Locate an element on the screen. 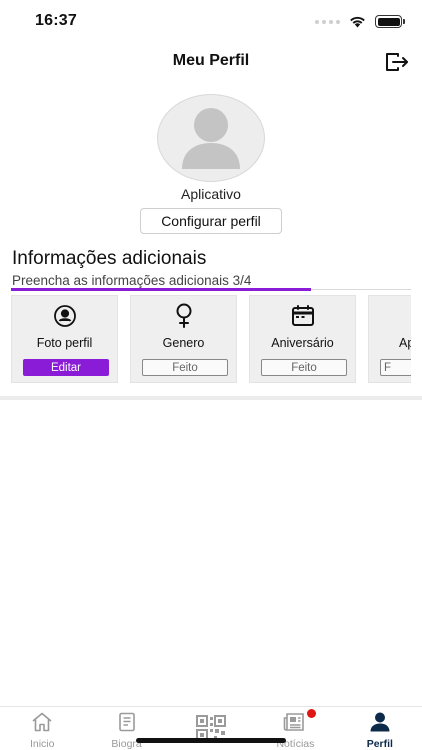 Image resolution: width=422 pixels, height=750 pixels. tab-noticias: Notícias is located at coordinates (295, 728).